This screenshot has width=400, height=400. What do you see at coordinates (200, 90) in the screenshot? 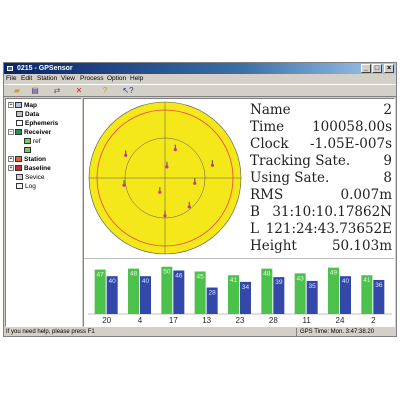
I see `toolbar: ▰ ▤ ⇄ ✕ ? ↖?` at bounding box center [200, 90].